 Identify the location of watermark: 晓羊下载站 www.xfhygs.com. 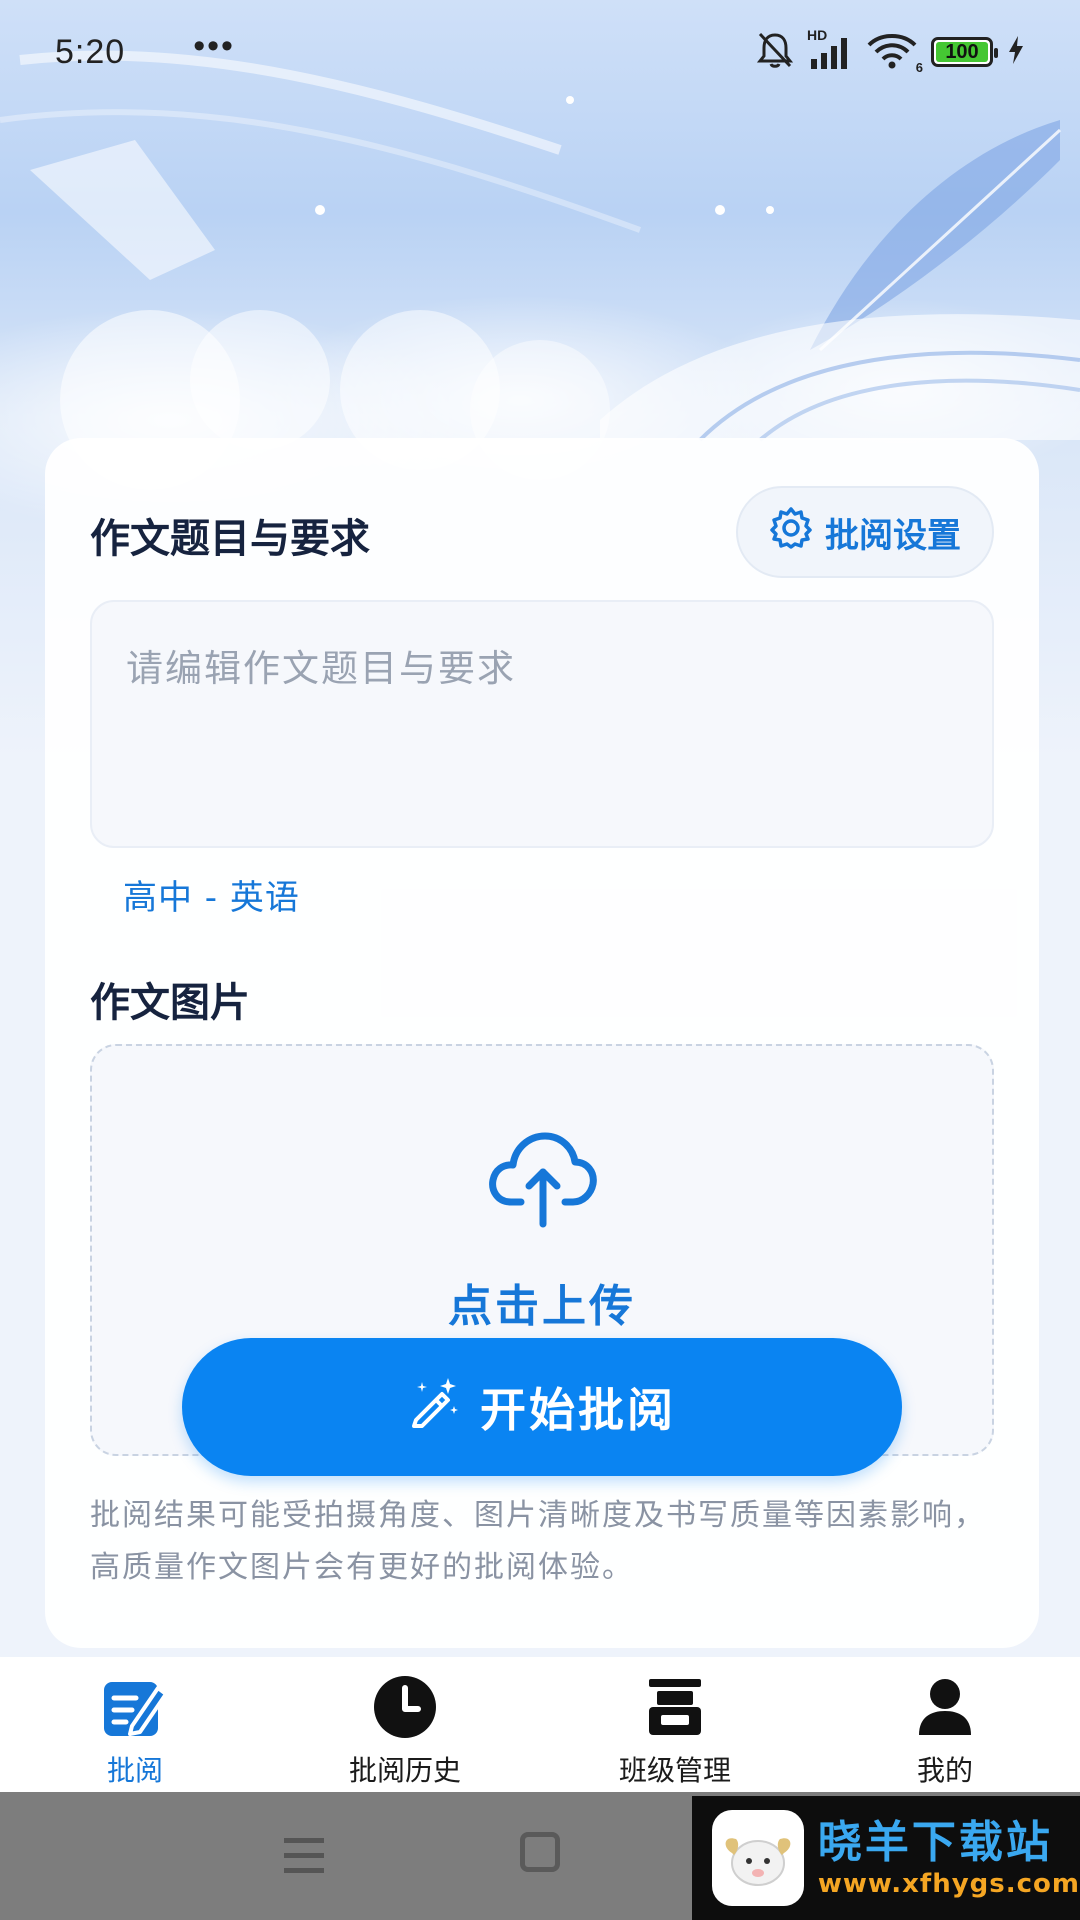
(886, 1858).